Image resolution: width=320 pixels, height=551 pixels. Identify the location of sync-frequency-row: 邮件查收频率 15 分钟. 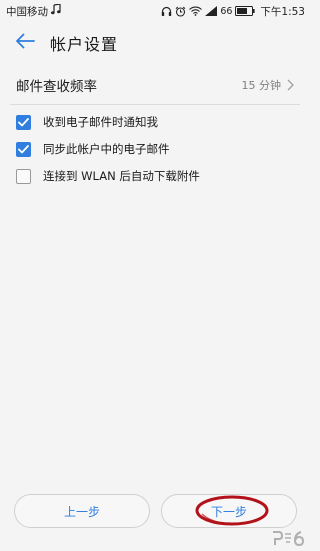
(155, 85).